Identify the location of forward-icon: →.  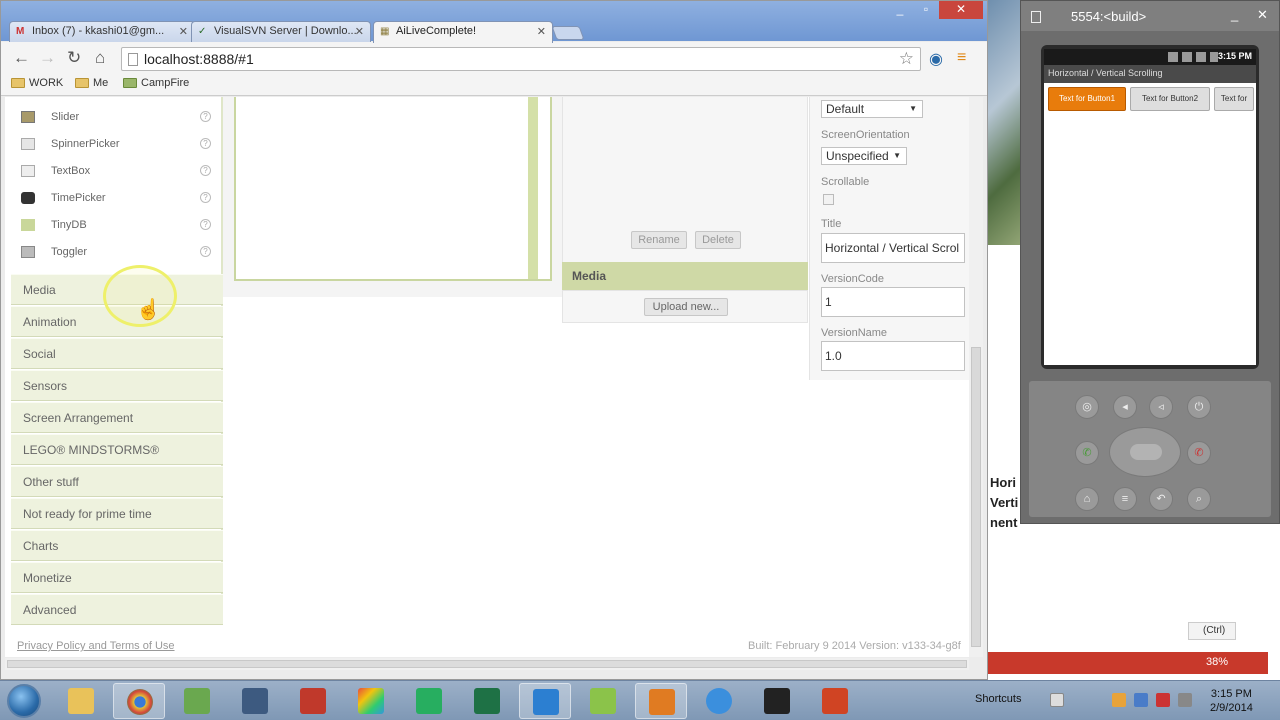
(47, 57).